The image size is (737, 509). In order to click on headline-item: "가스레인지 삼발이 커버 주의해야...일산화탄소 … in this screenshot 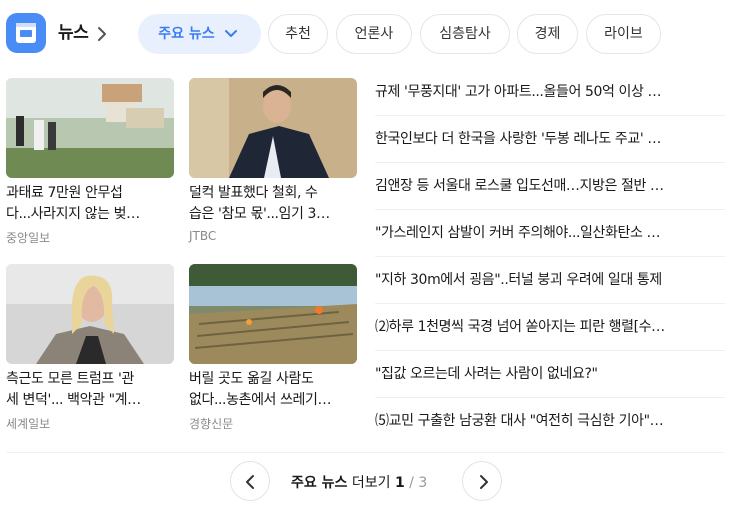, I will do `click(550, 233)`.